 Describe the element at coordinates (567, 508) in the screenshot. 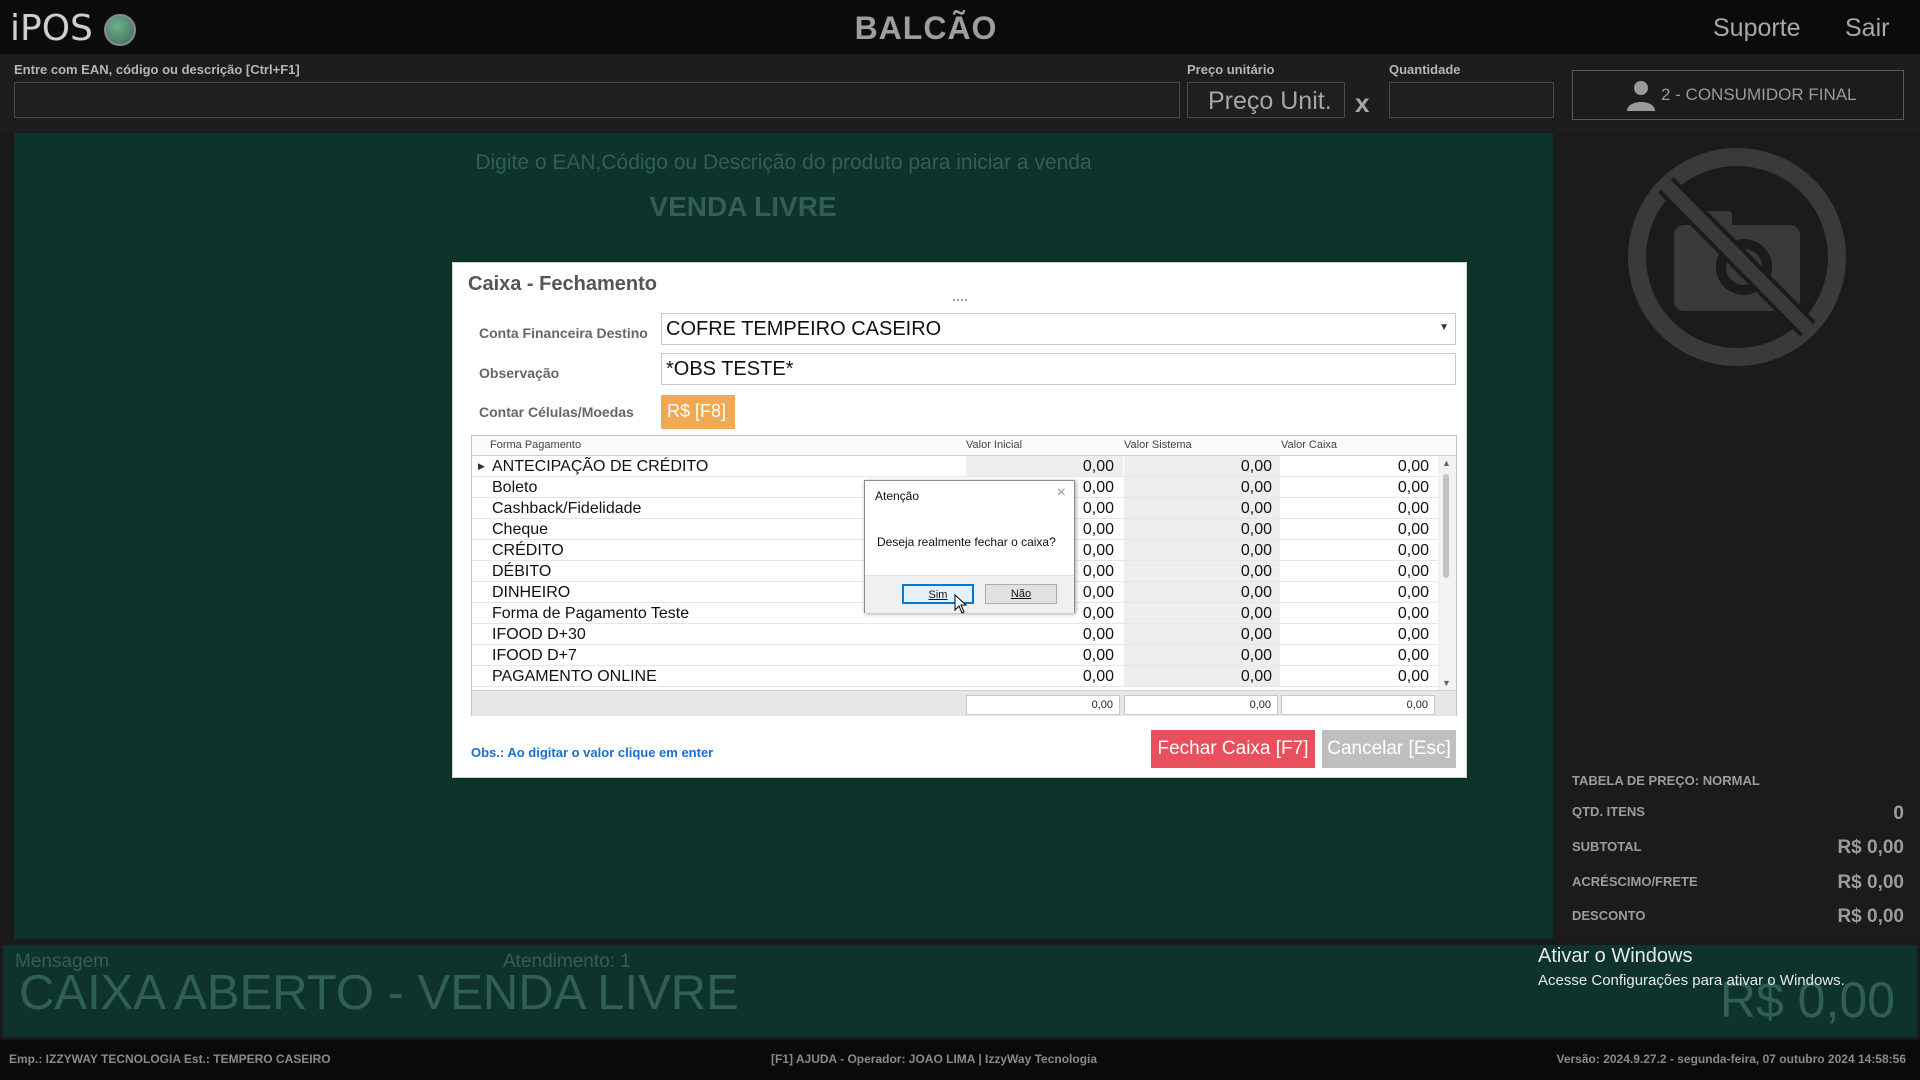

I see `cell-payment-method: Cashback/Fidelidade` at that location.